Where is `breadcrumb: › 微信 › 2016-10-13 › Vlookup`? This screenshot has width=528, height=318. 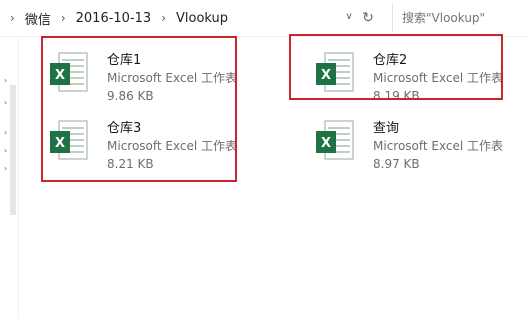
breadcrumb: › 微信 › 2016-10-13 › Vlookup is located at coordinates (190, 18).